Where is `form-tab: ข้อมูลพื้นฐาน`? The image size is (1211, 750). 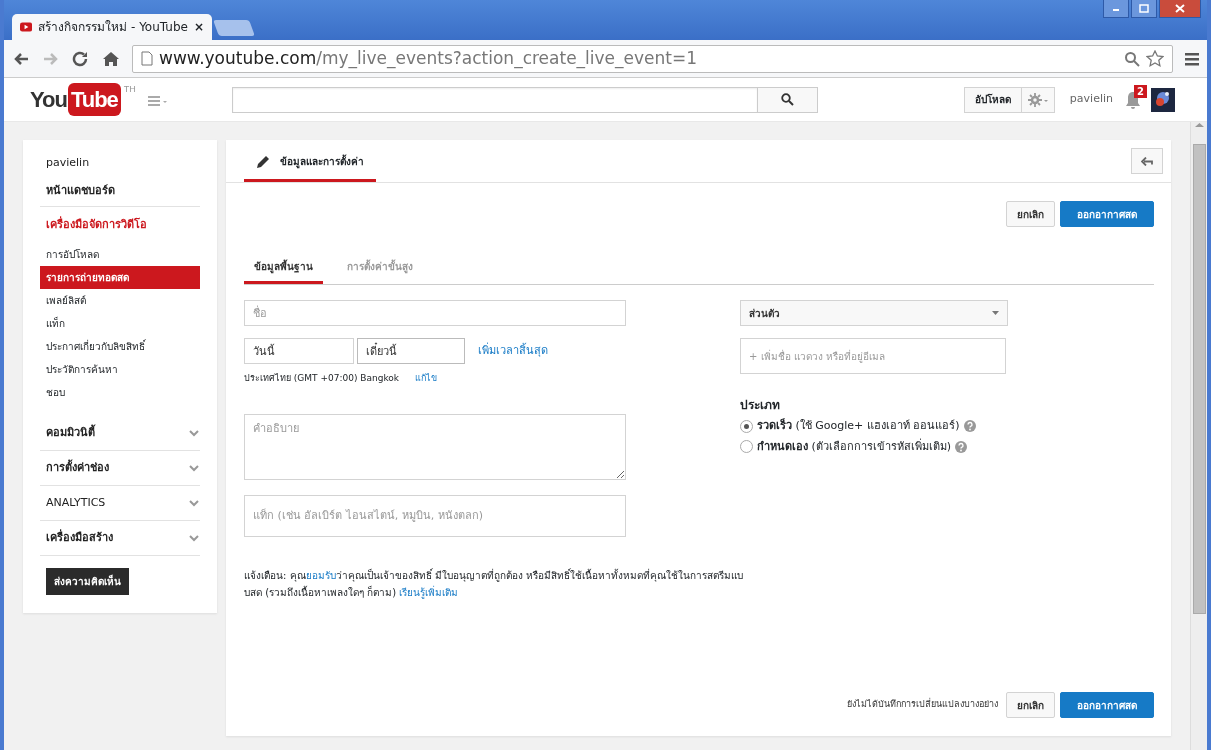 form-tab: ข้อมูลพื้นฐาน is located at coordinates (283, 271).